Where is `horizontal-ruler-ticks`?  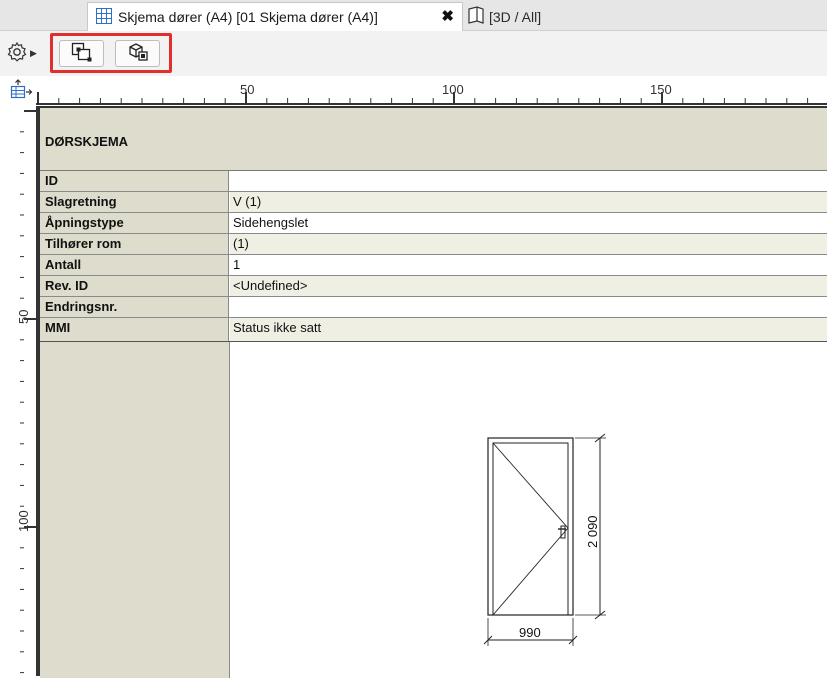 horizontal-ruler-ticks is located at coordinates (431, 98).